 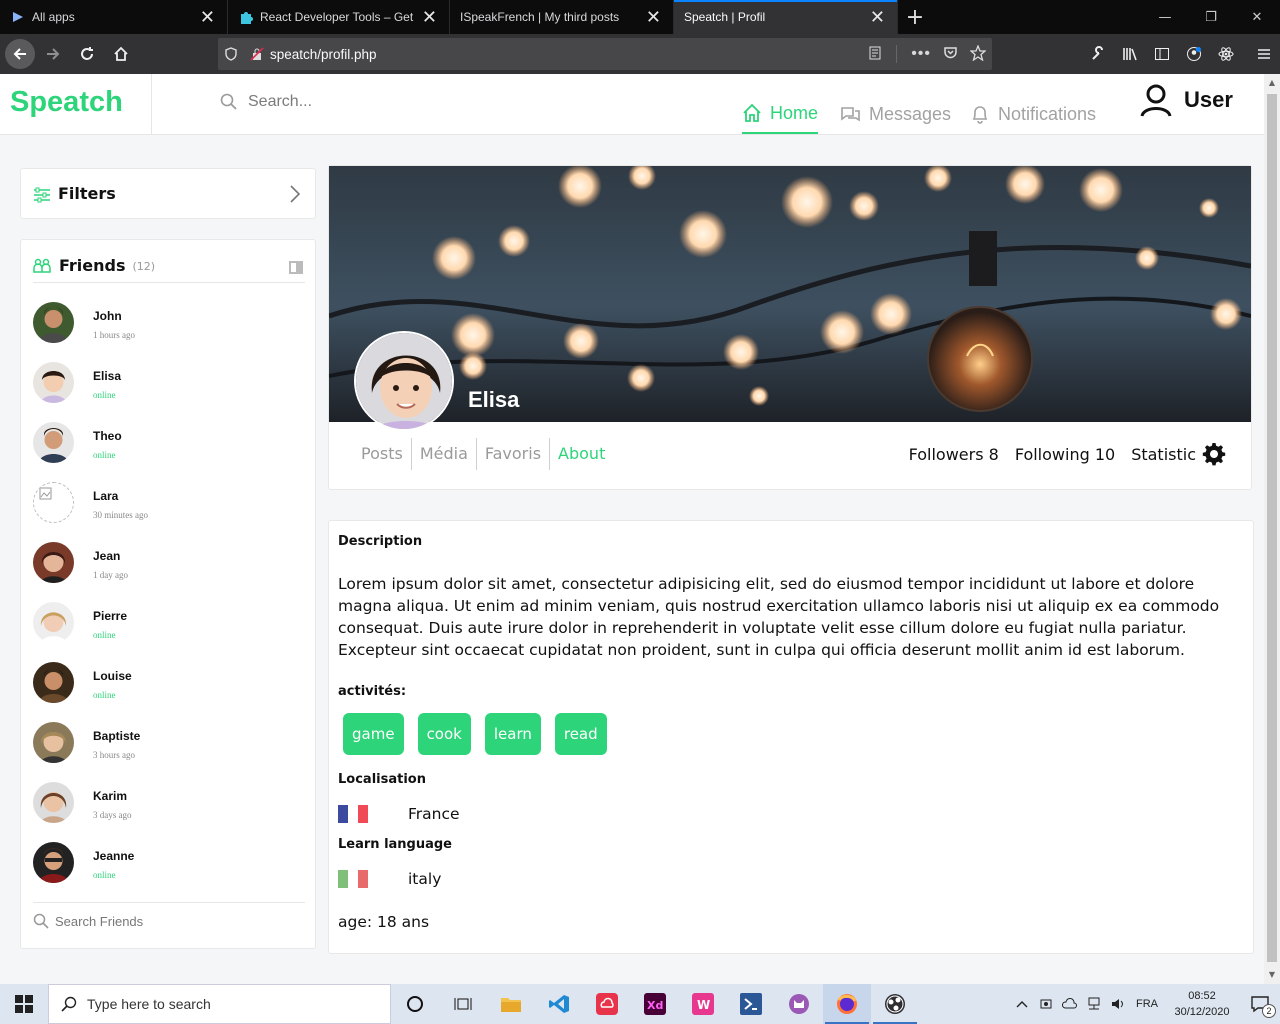 I want to click on profile-name: Elisa, so click(x=494, y=399).